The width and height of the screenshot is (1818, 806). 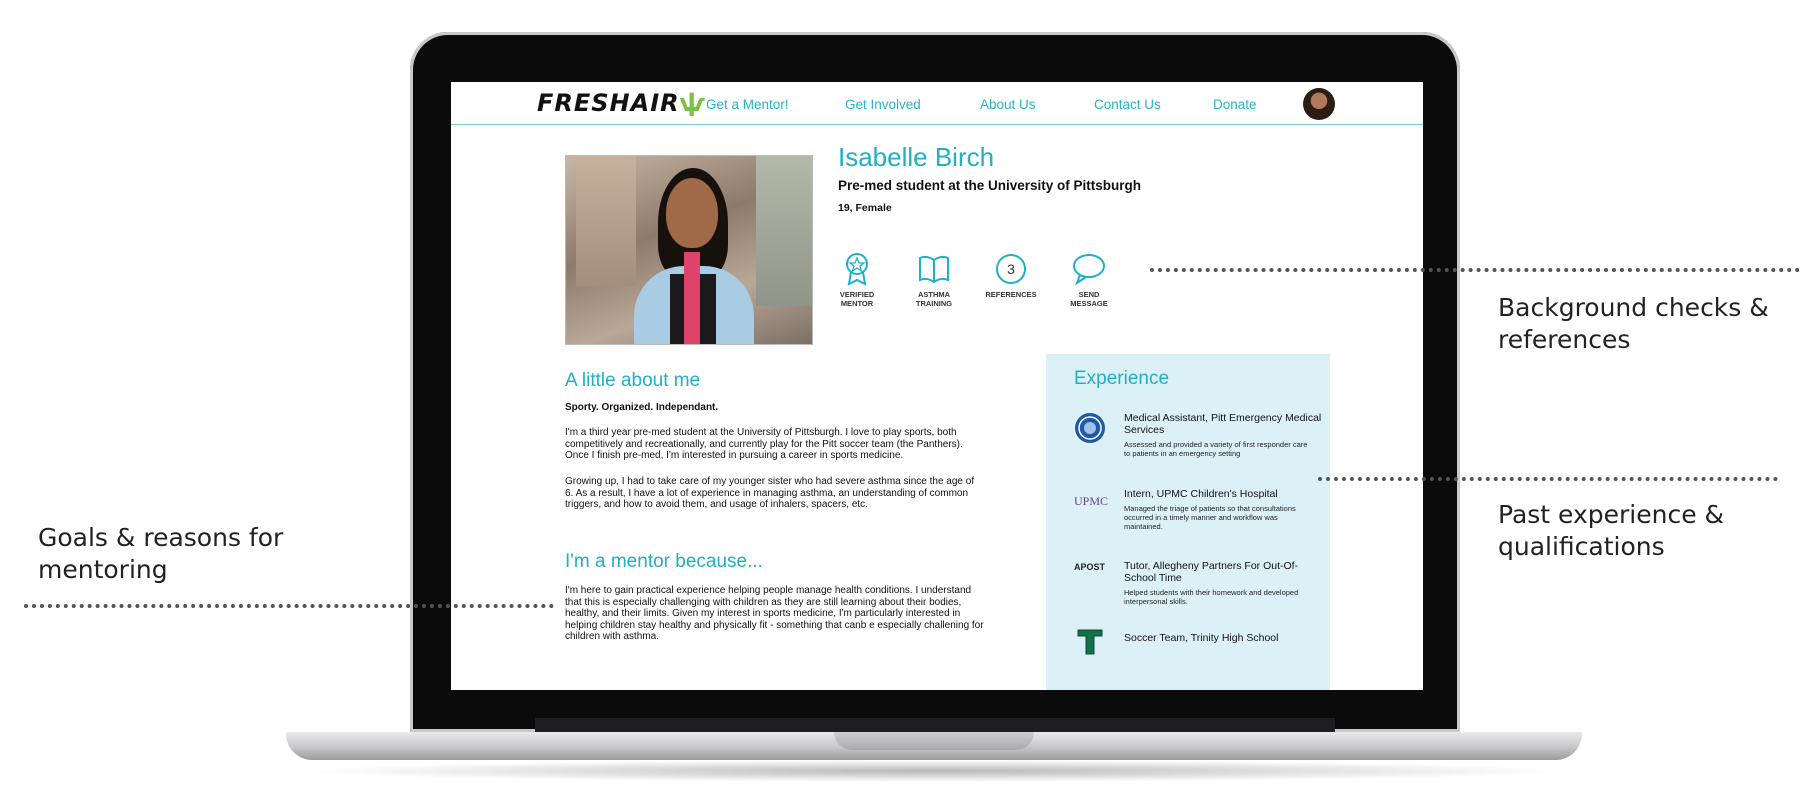 I want to click on badge-label: VERIFIED MENTOR, so click(x=857, y=299).